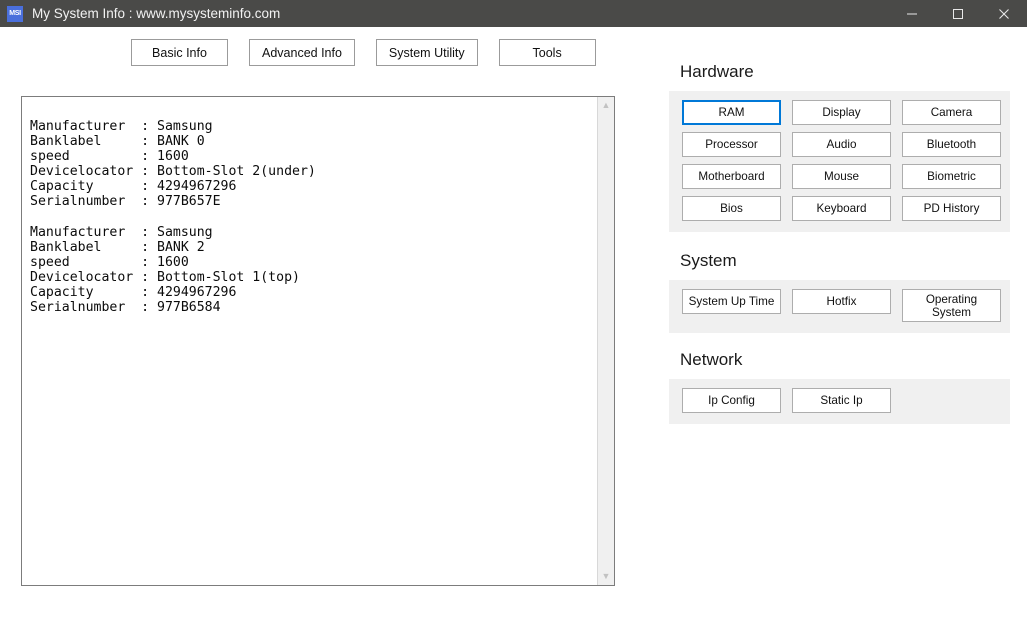  What do you see at coordinates (302, 52) in the screenshot?
I see `tab-advanced-info: Advanced Info` at bounding box center [302, 52].